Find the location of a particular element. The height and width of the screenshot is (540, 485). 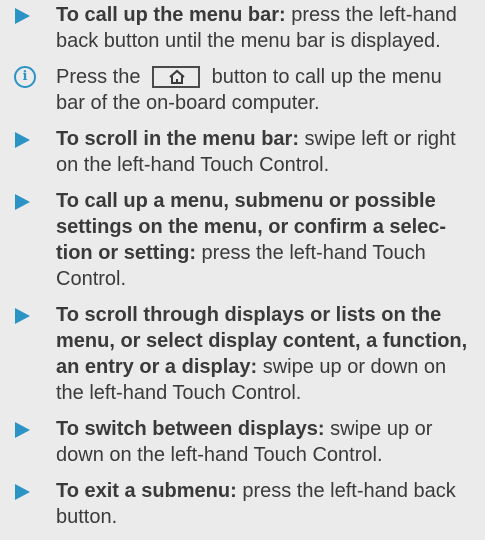

info-icon: i is located at coordinates (25, 77).